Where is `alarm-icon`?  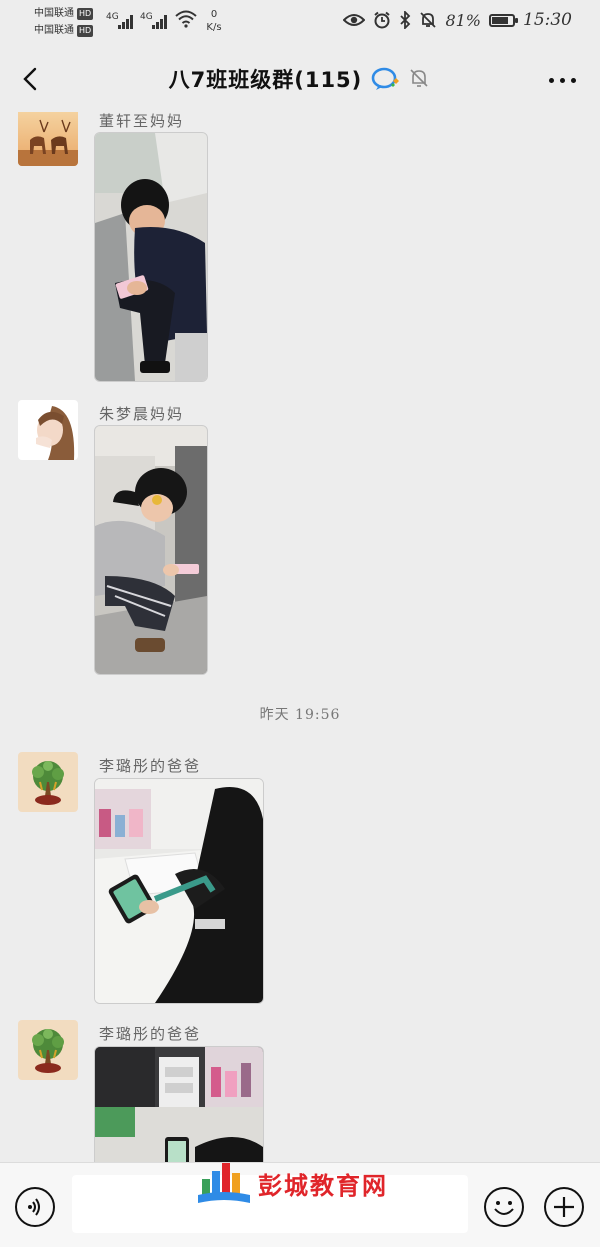
alarm-icon is located at coordinates (382, 20).